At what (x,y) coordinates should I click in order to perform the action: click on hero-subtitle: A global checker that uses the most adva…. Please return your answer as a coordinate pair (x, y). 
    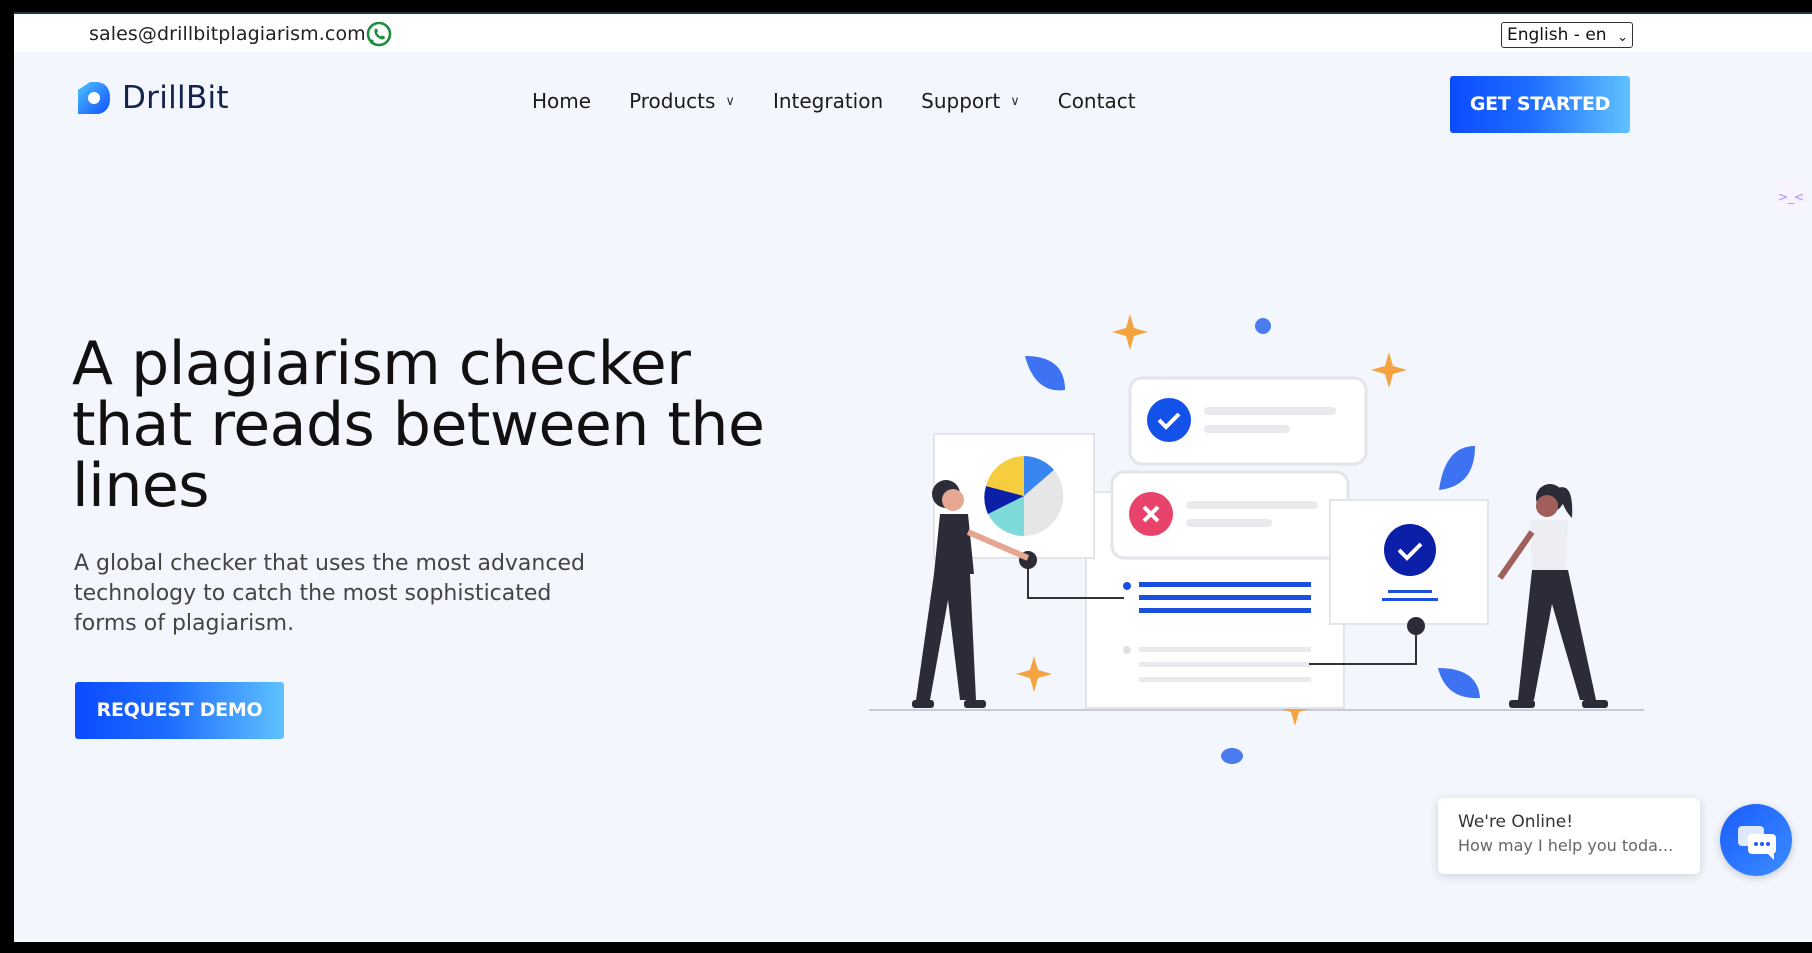
    Looking at the image, I should click on (384, 594).